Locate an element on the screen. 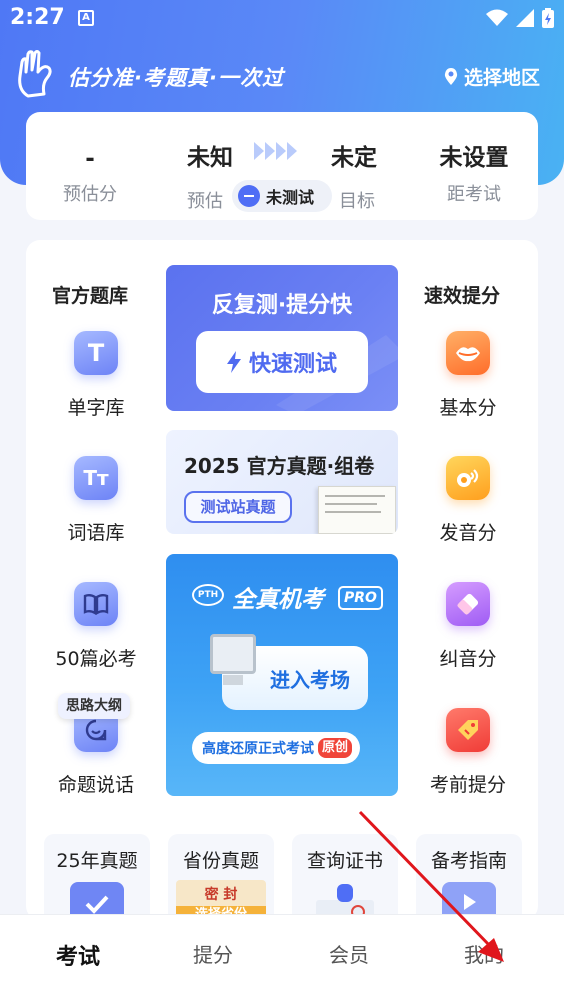  signal-icon is located at coordinates (525, 18).